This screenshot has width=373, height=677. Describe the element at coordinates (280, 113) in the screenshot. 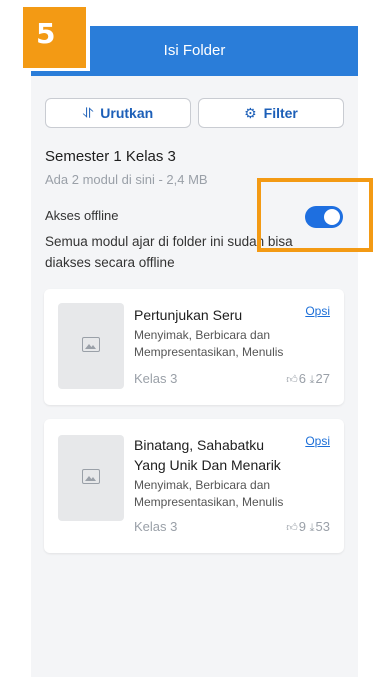

I see `filter-label: Filter` at that location.